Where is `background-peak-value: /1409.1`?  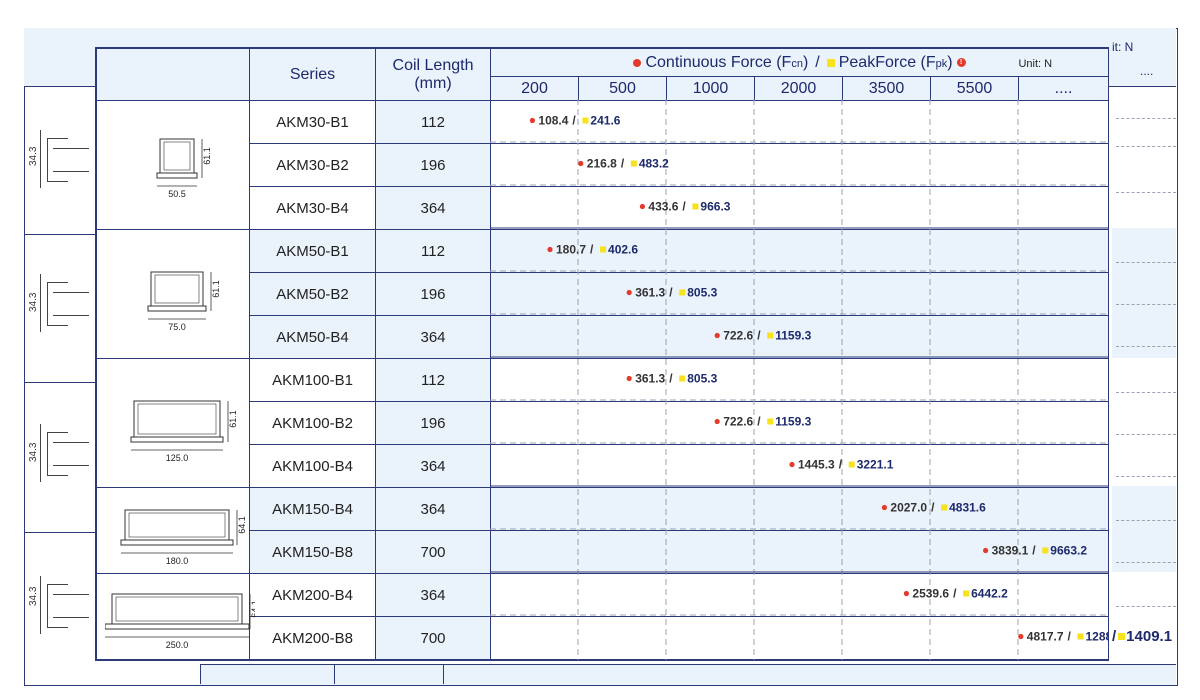 background-peak-value: /1409.1 is located at coordinates (1142, 636).